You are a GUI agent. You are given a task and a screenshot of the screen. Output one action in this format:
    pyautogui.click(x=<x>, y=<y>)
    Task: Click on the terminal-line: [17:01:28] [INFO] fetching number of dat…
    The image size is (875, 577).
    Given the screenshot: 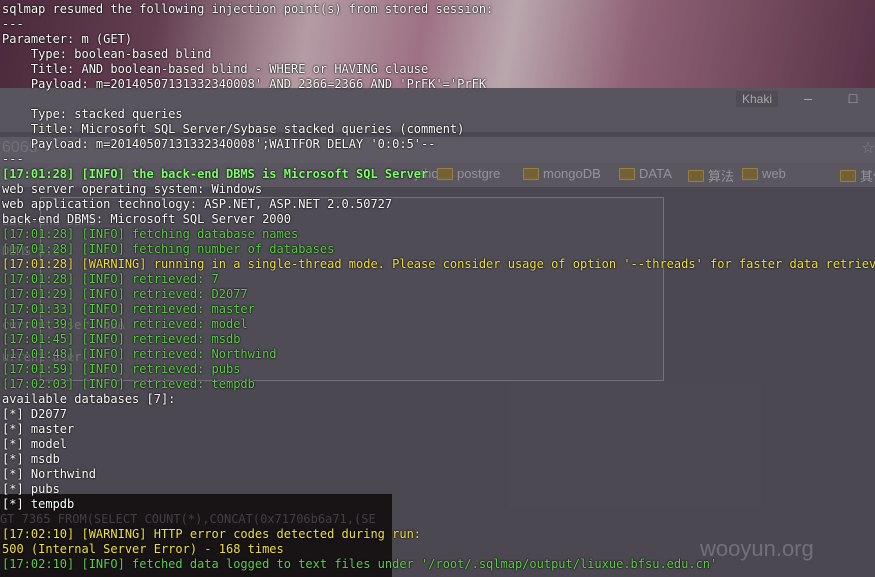 What is the action you would take?
    pyautogui.click(x=168, y=249)
    